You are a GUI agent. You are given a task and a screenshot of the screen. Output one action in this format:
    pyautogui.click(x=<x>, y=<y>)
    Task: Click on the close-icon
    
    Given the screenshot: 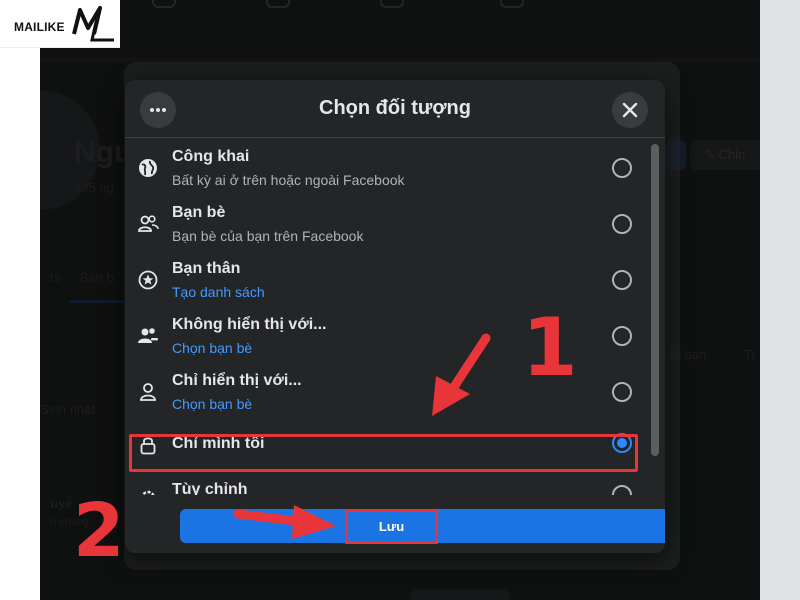 What is the action you would take?
    pyautogui.click(x=630, y=110)
    